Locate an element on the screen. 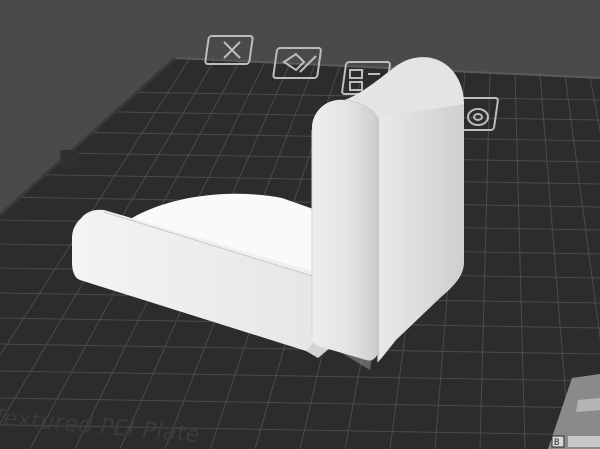  badge-label: B is located at coordinates (556, 443).